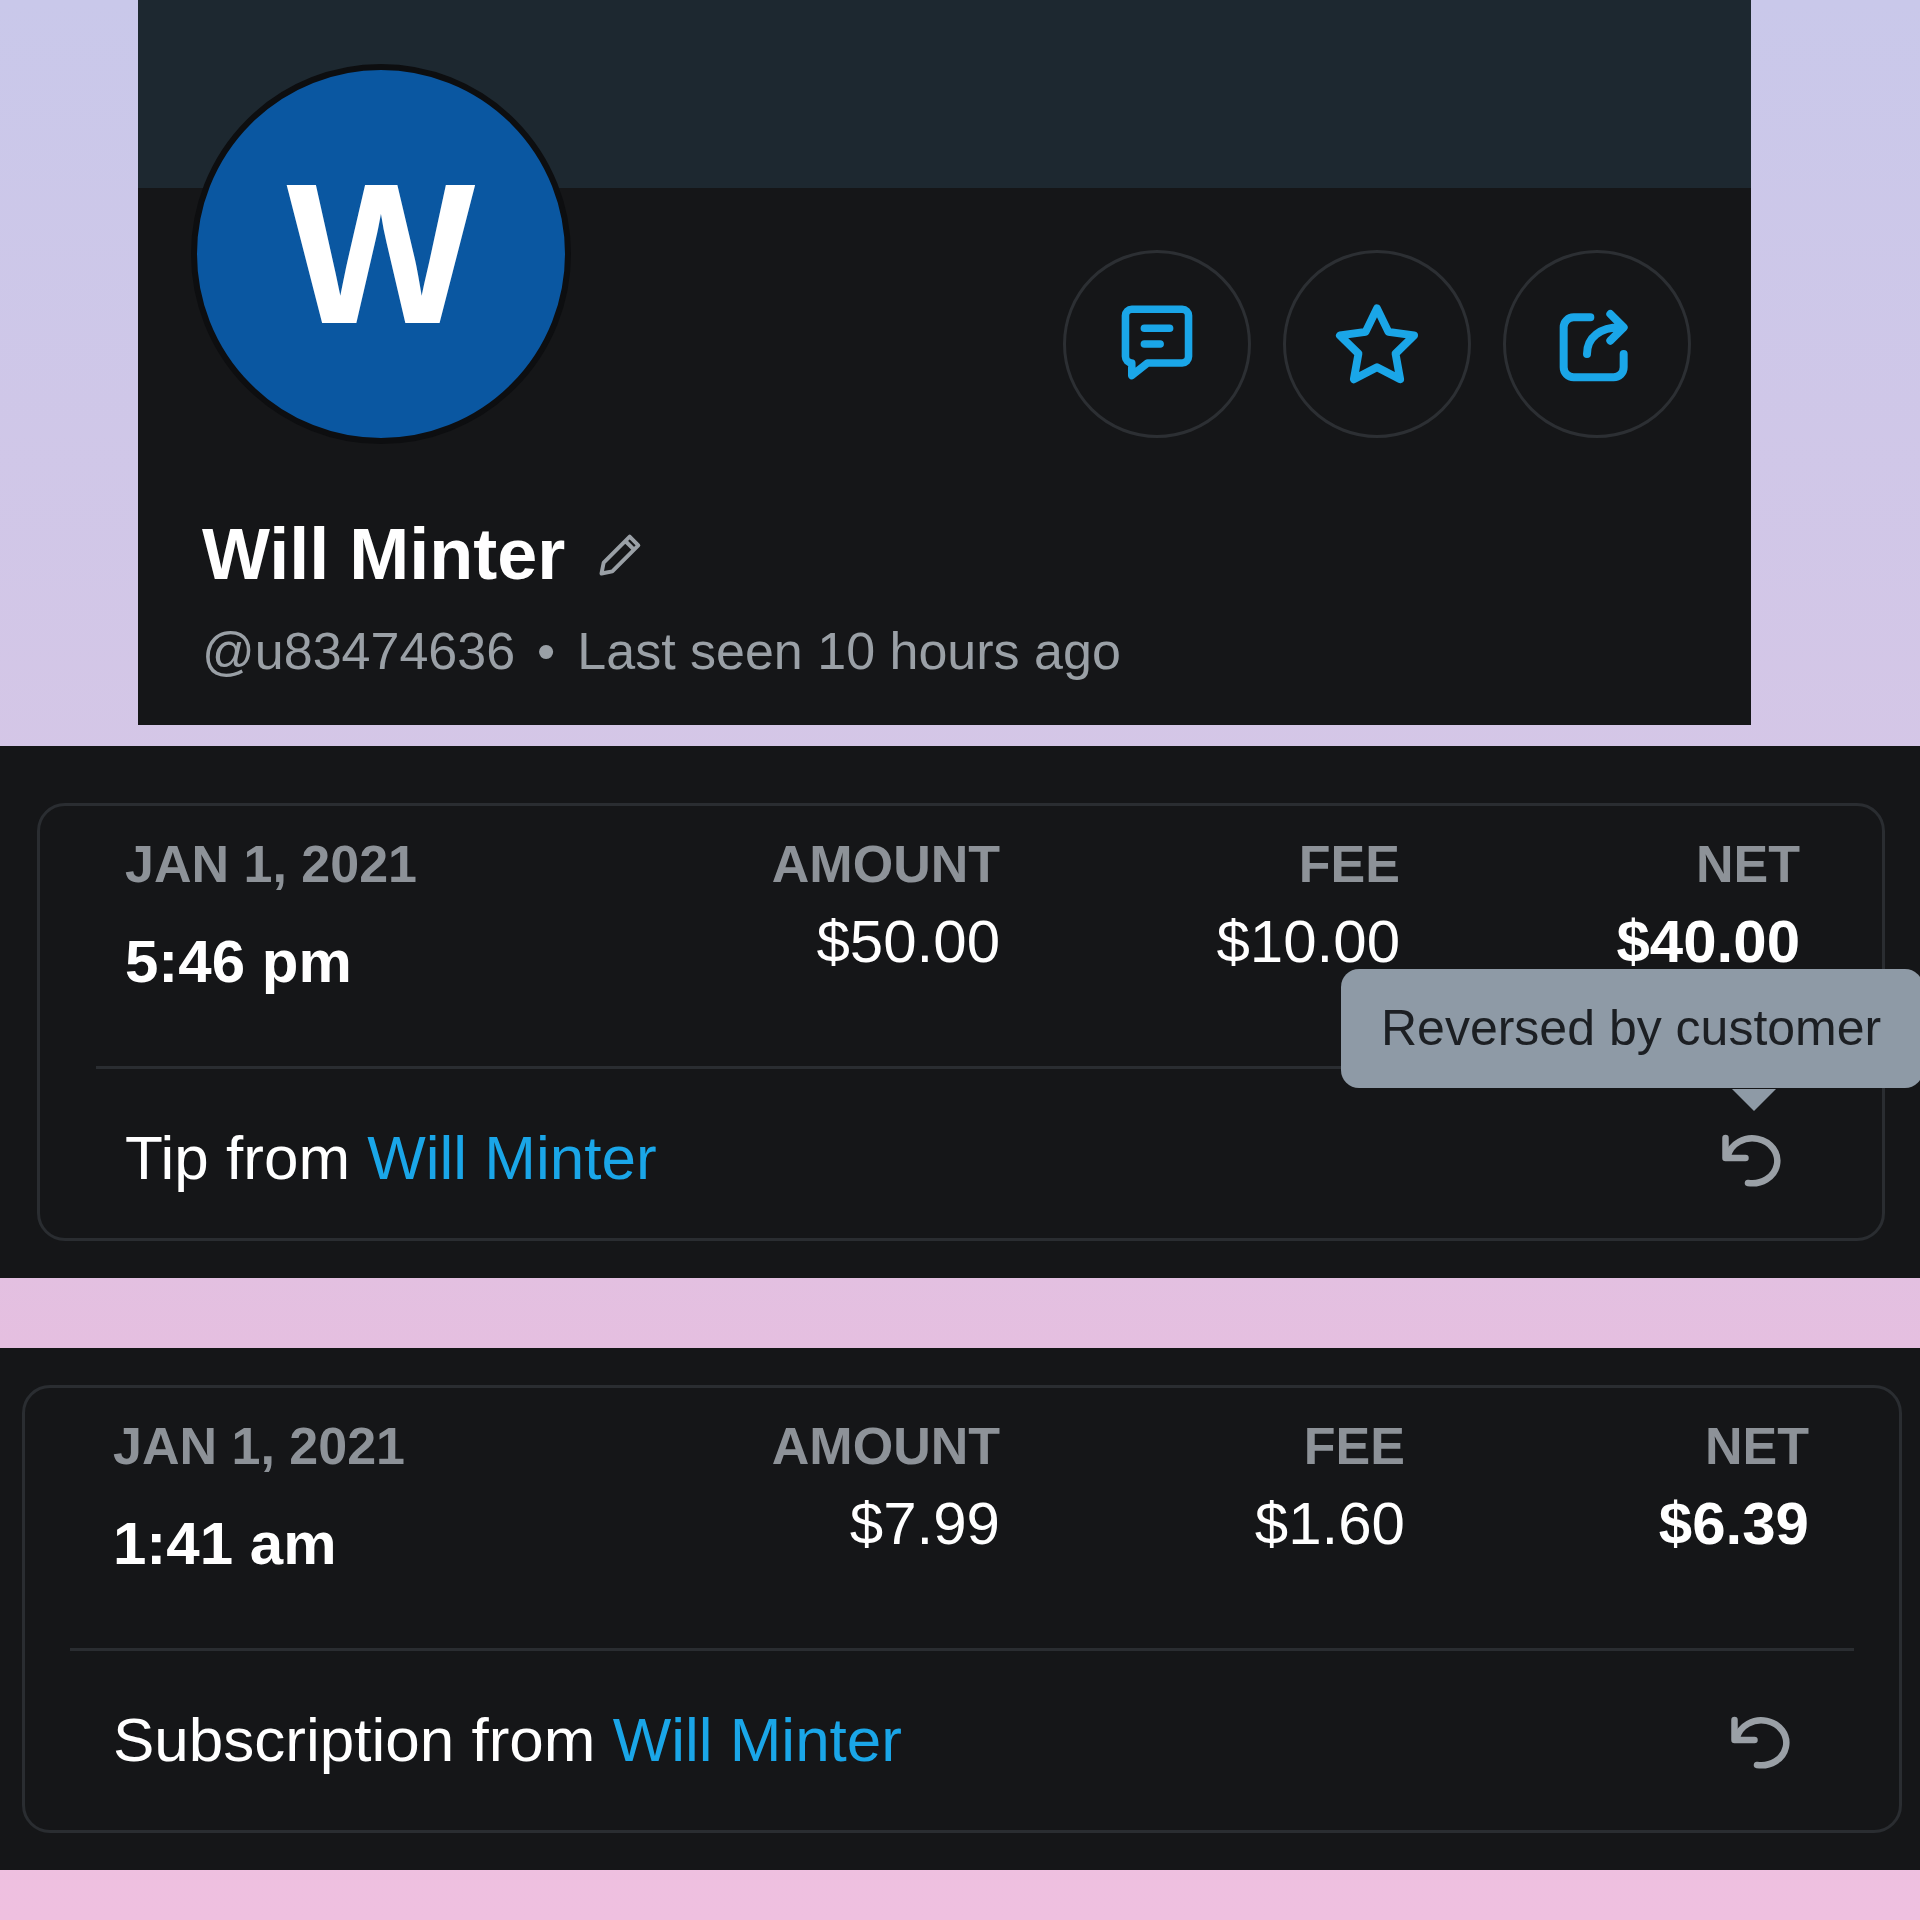  Describe the element at coordinates (359, 651) in the screenshot. I see `username: @u83474636` at that location.